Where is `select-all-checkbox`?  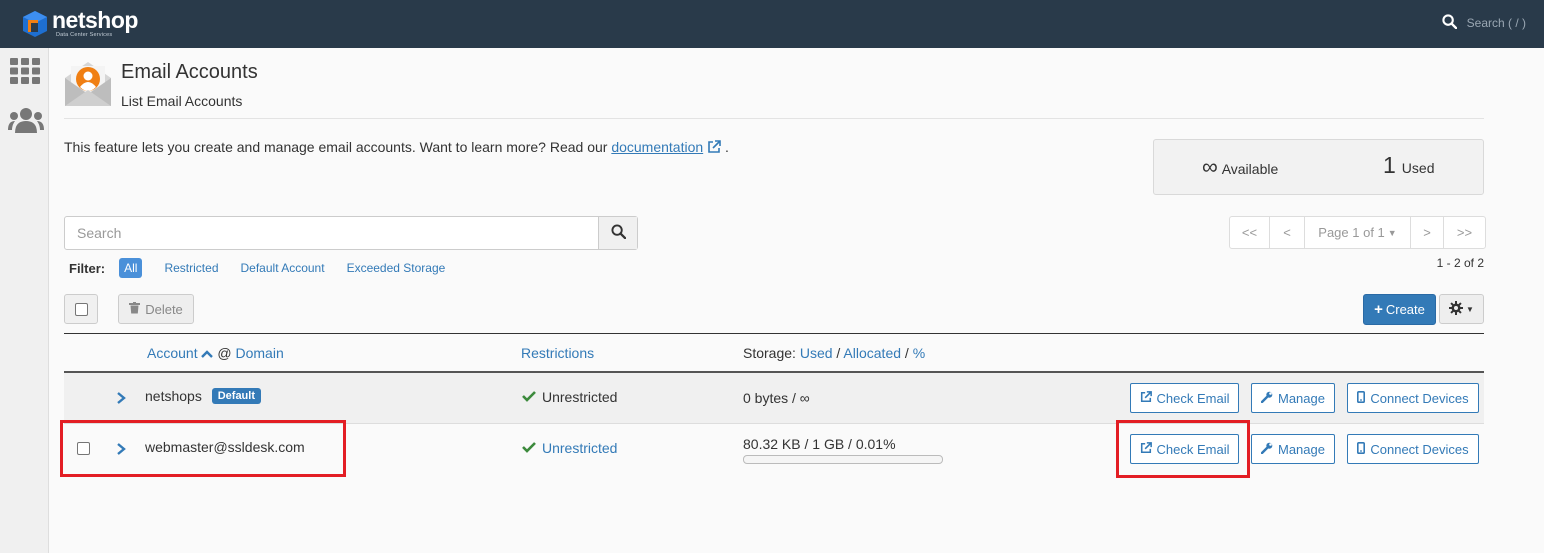 select-all-checkbox is located at coordinates (81, 309).